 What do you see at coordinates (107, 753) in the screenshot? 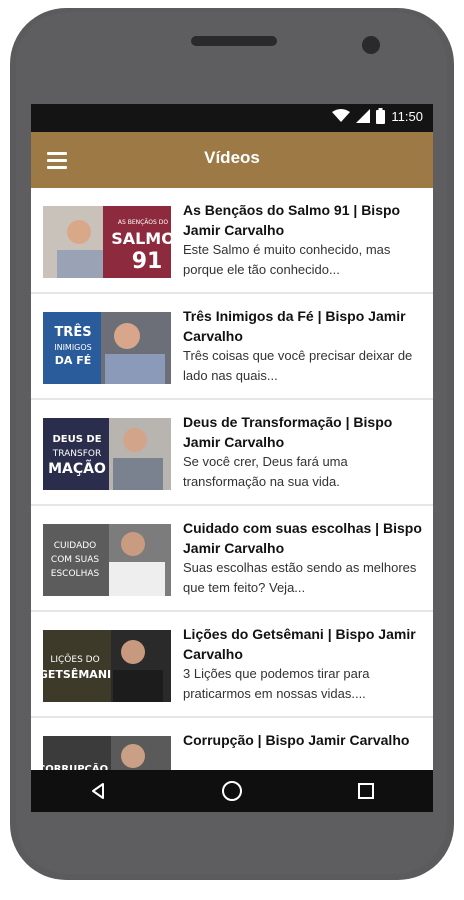
I see `video-thumbnail: CORRUPÇÃO` at bounding box center [107, 753].